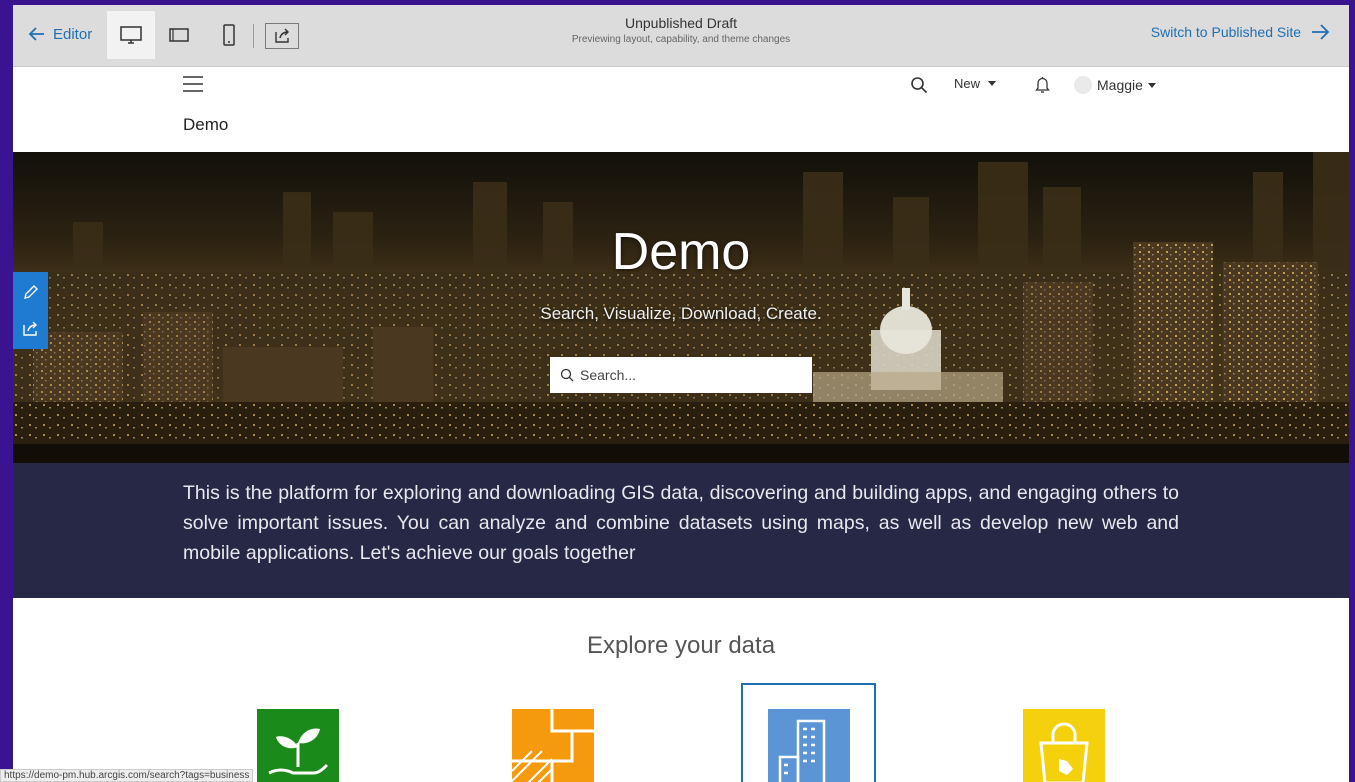 This screenshot has width=1355, height=782. I want to click on edit-rail, so click(30, 310).